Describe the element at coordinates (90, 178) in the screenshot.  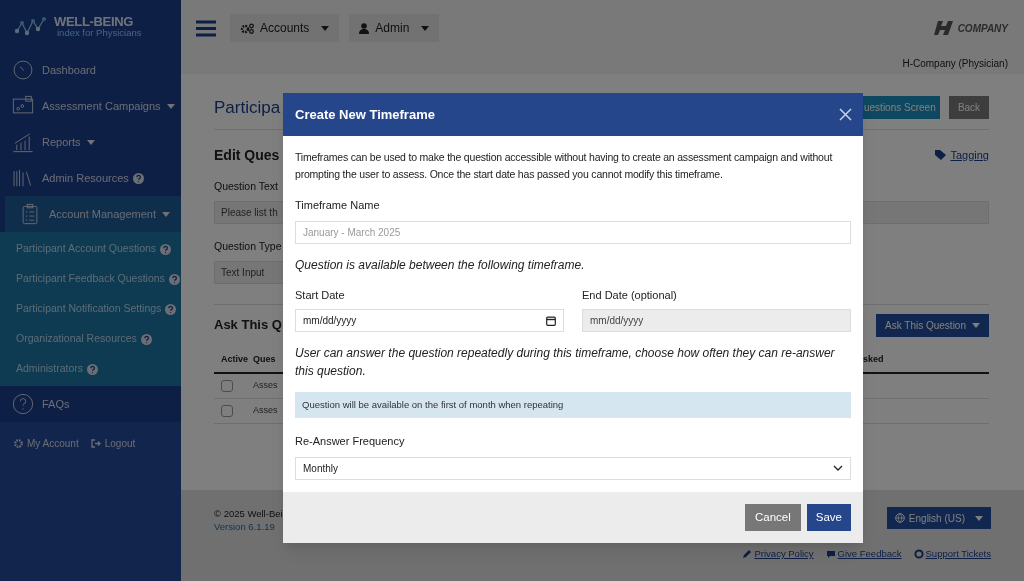
I see `sidebar-item: Admin Resources` at that location.